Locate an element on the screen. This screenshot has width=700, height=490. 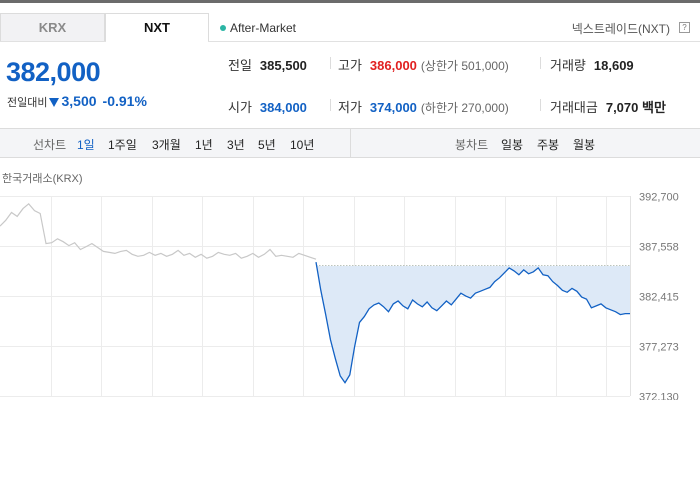
price-change: 전일대비 3,500 -0.91% is located at coordinates (77, 101).